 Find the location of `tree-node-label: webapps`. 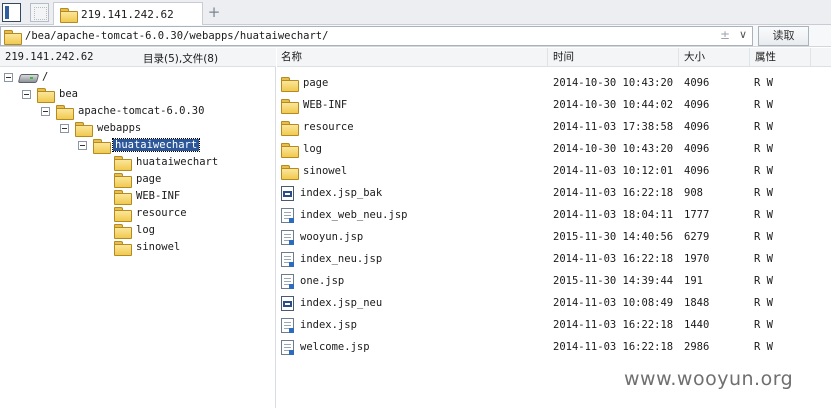

tree-node-label: webapps is located at coordinates (119, 128).